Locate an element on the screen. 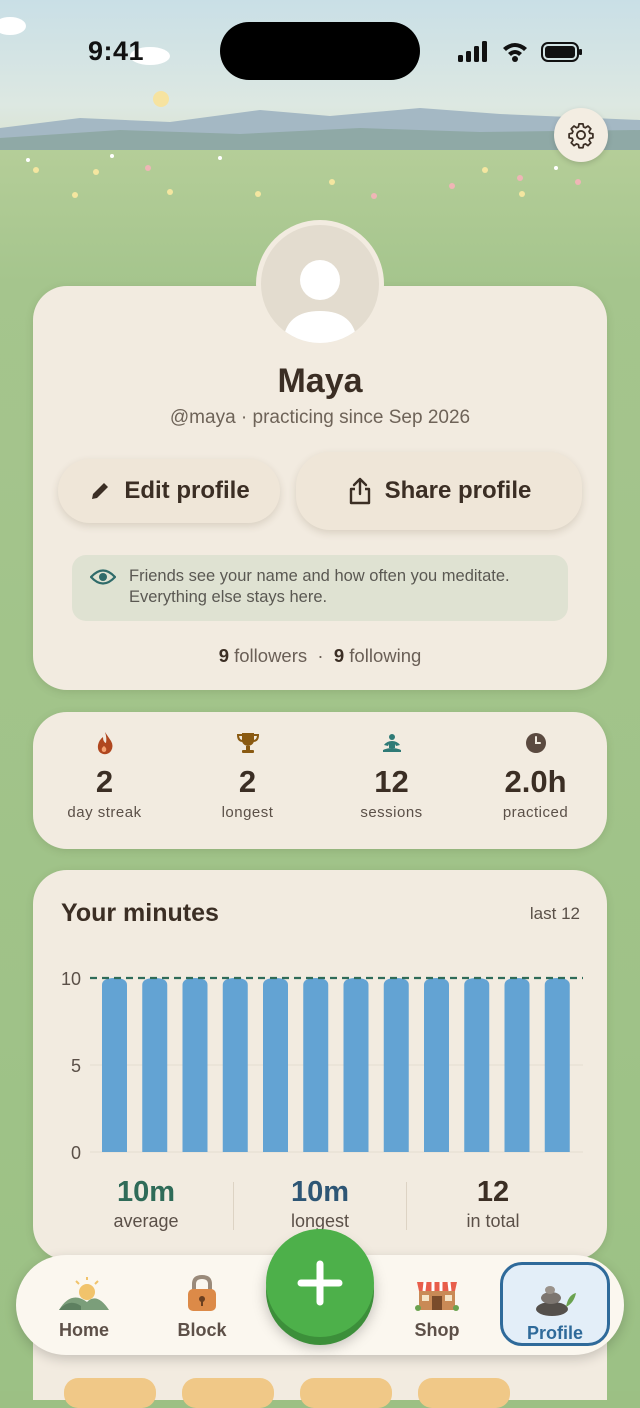  tab-profile: Profile is located at coordinates (555, 1304).